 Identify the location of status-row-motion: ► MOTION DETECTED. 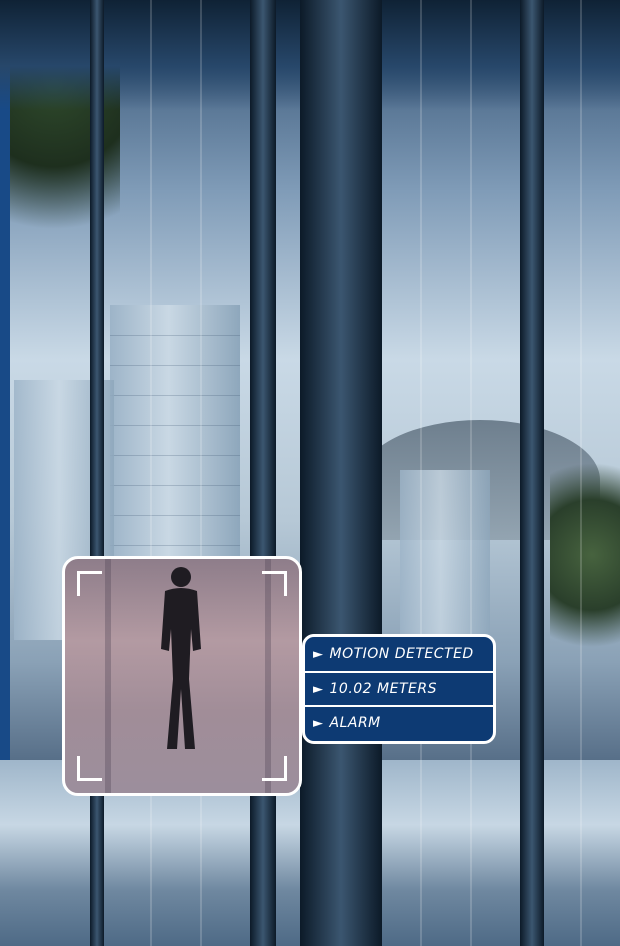
(399, 654).